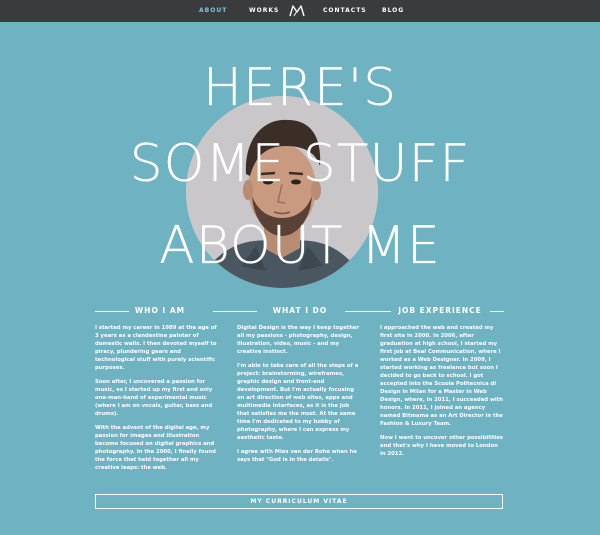  Describe the element at coordinates (213, 10) in the screenshot. I see `nav-about: ABOUT` at that location.